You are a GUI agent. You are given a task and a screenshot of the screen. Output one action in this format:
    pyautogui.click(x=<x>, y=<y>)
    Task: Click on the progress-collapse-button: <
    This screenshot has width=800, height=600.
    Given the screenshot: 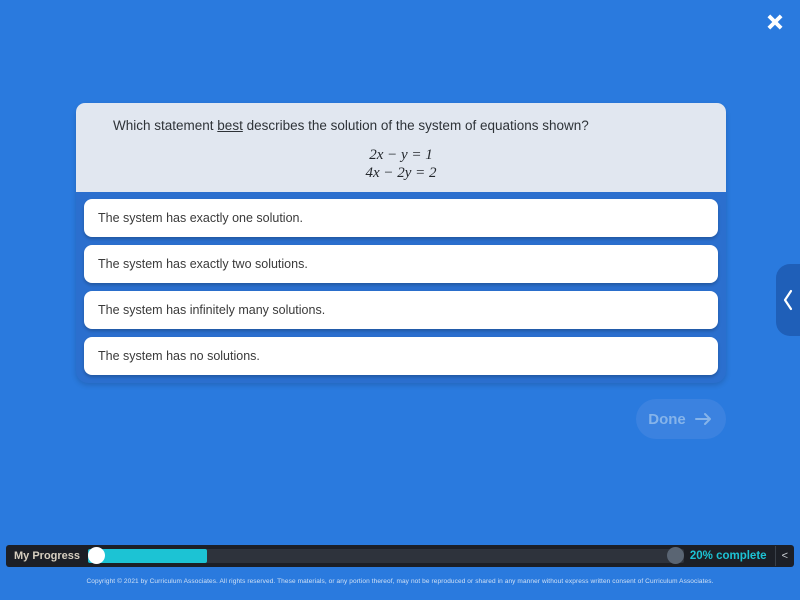 What is the action you would take?
    pyautogui.click(x=784, y=556)
    